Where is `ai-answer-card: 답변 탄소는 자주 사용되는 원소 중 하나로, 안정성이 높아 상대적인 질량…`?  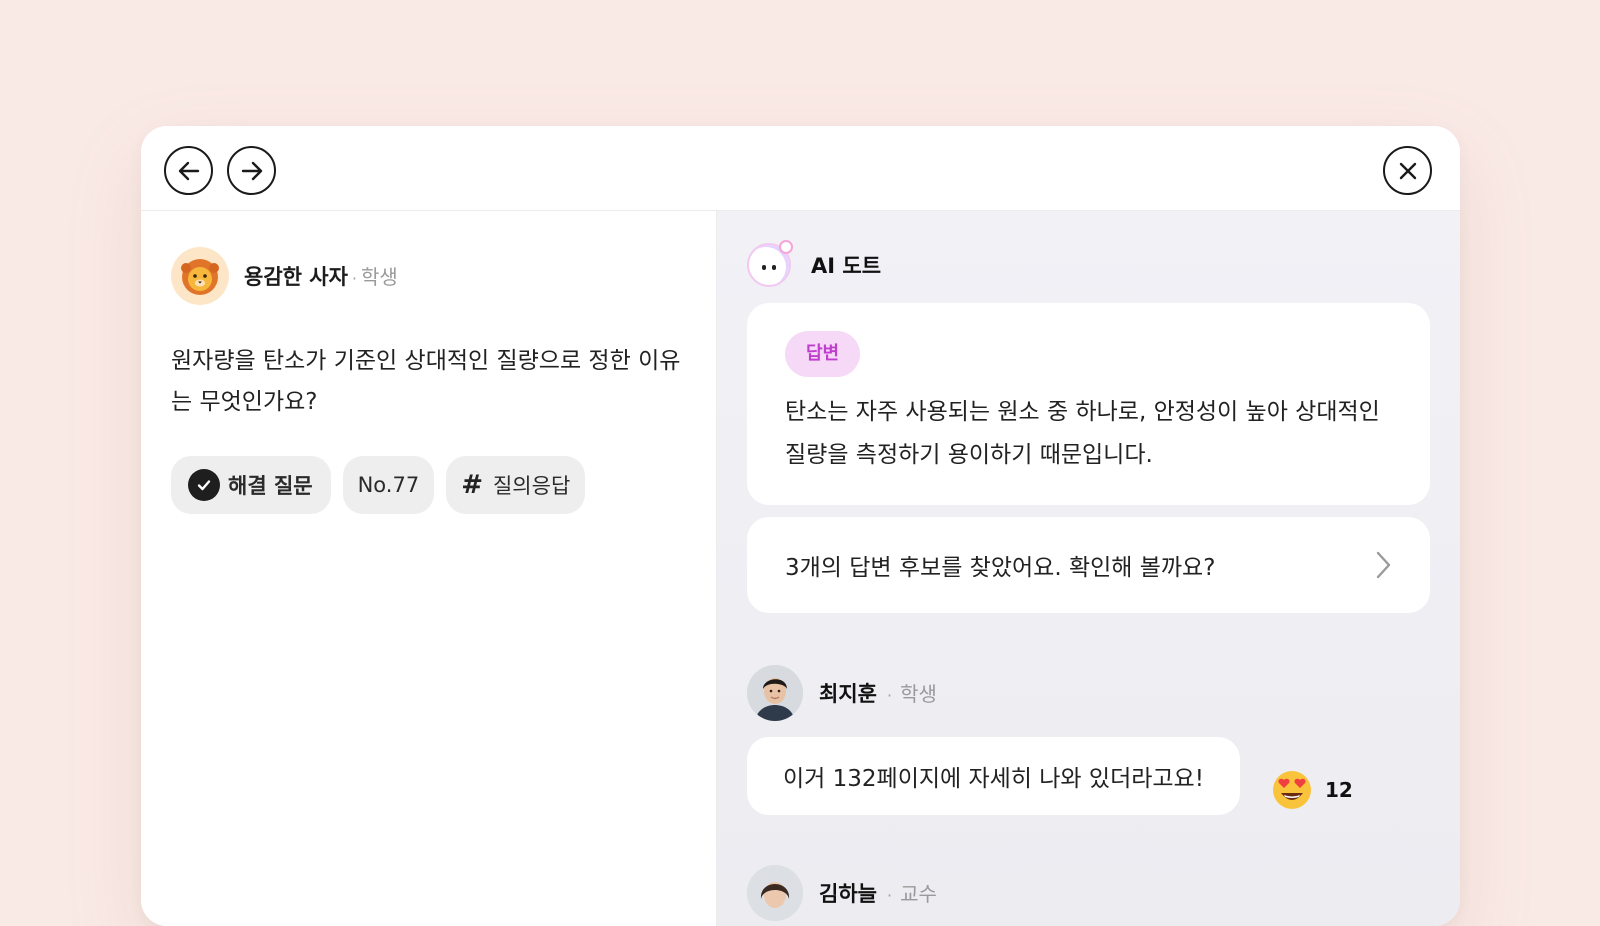 ai-answer-card: 답변 탄소는 자주 사용되는 원소 중 하나로, 안정성이 높아 상대적인 질량… is located at coordinates (1088, 404).